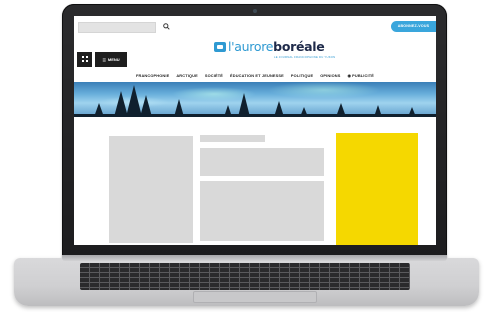 The width and height of the screenshot is (490, 312). I want to click on grid-icon, so click(84, 59).